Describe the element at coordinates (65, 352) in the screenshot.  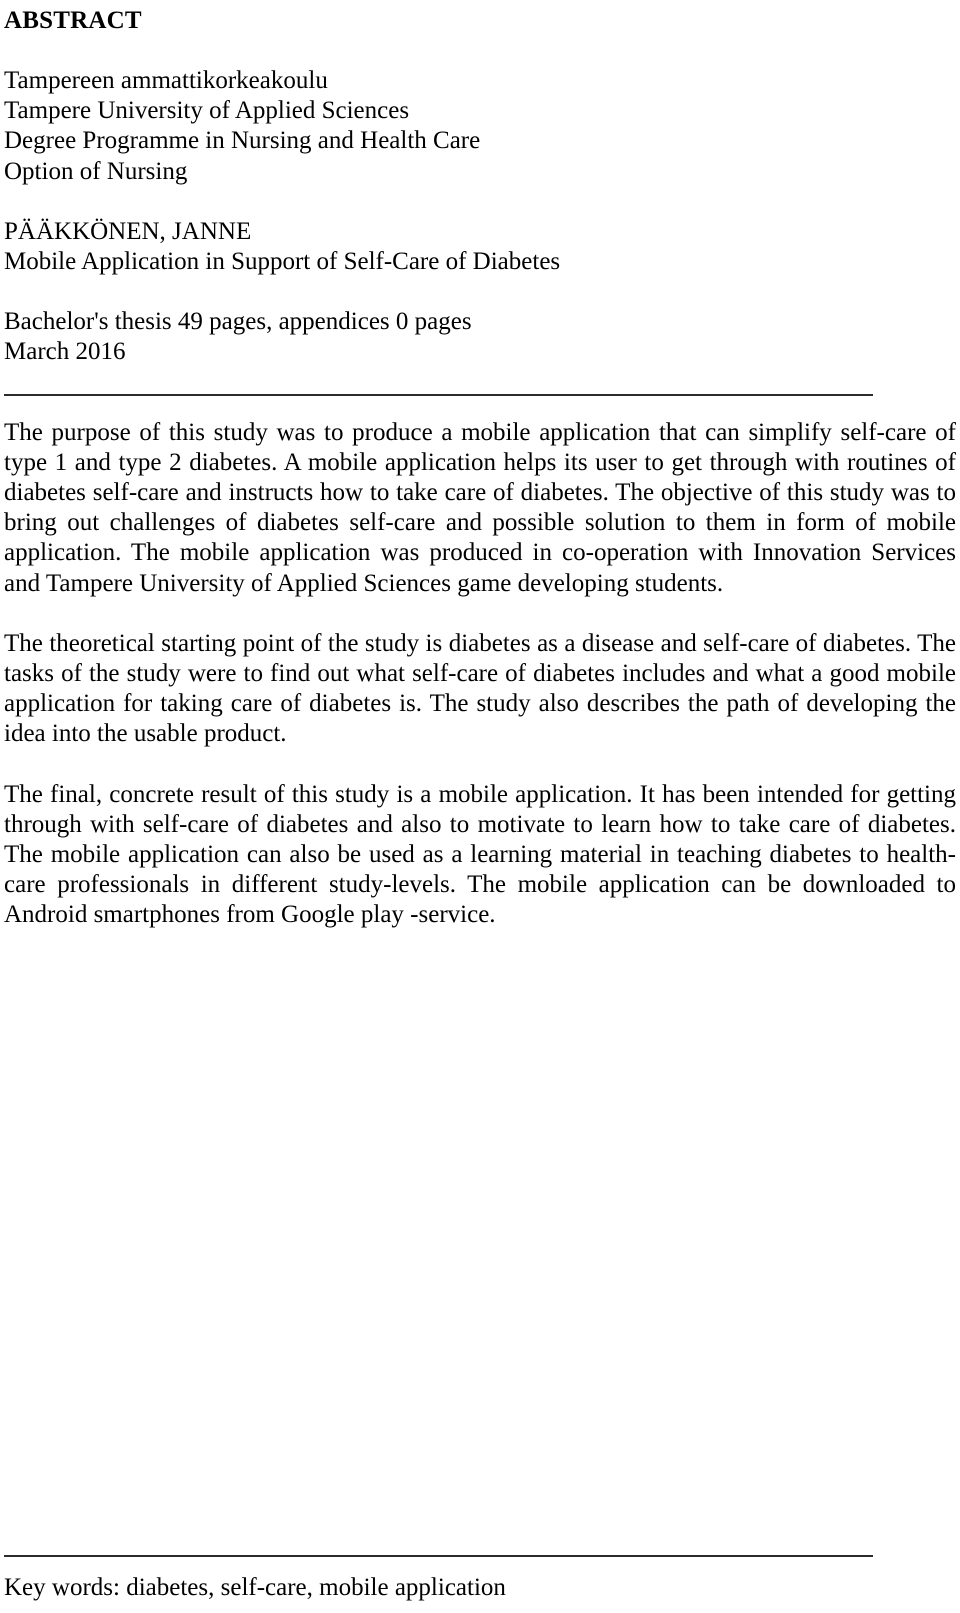
I see `thesis-date: March 2016` at that location.